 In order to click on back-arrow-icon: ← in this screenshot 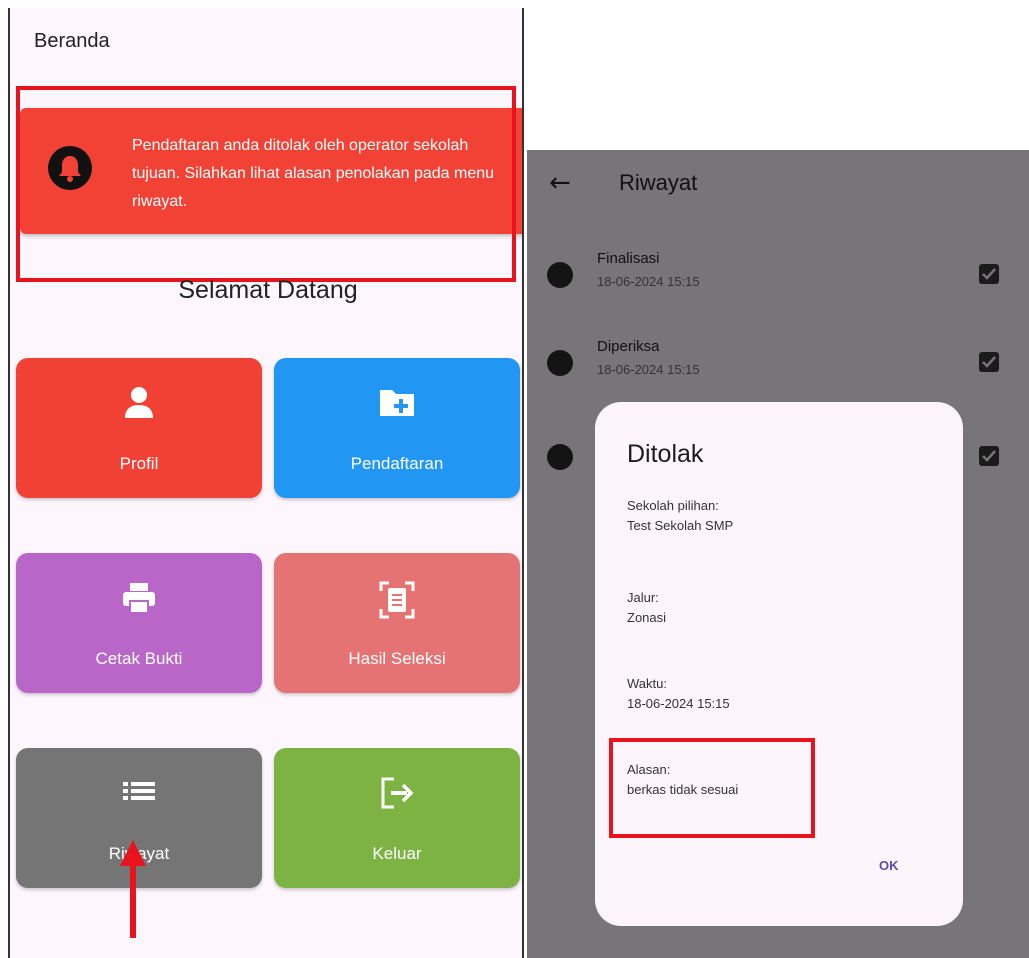, I will do `click(560, 183)`.